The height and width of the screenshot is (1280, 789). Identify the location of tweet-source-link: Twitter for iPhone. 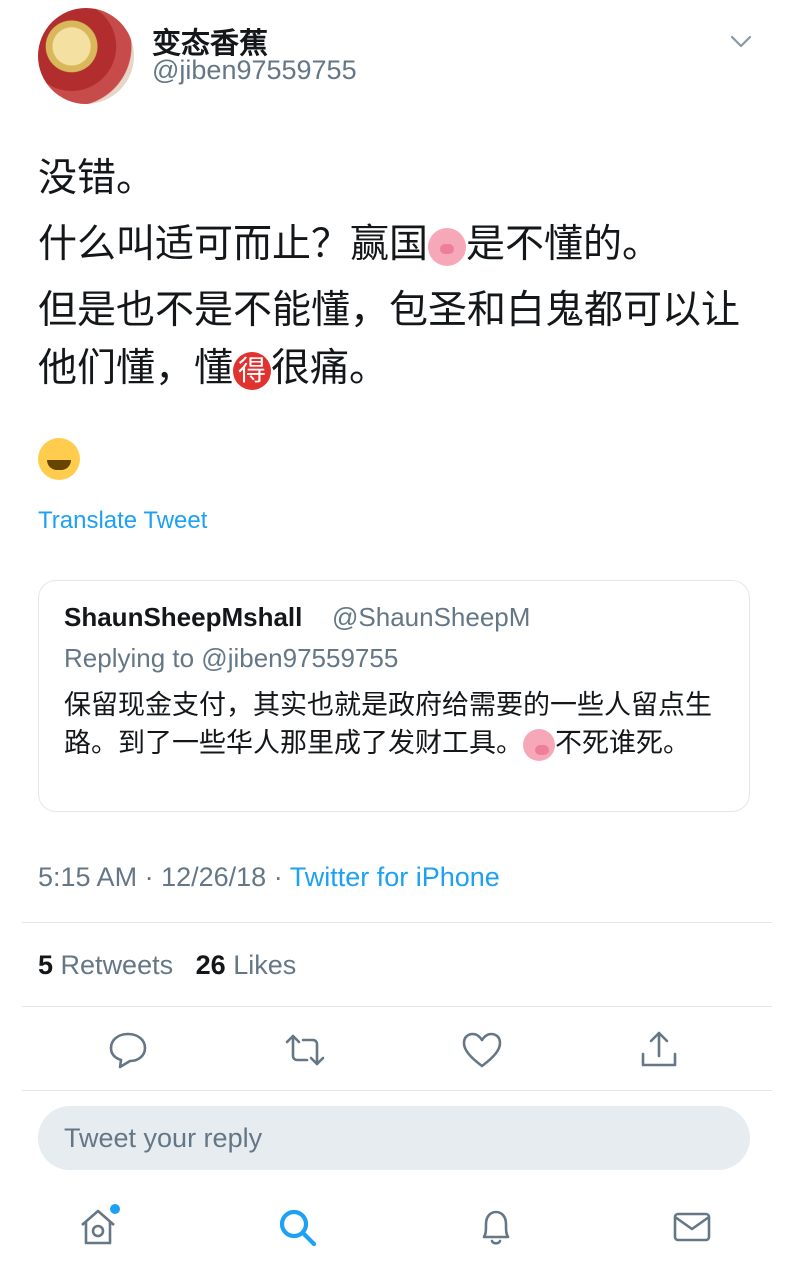
(395, 877).